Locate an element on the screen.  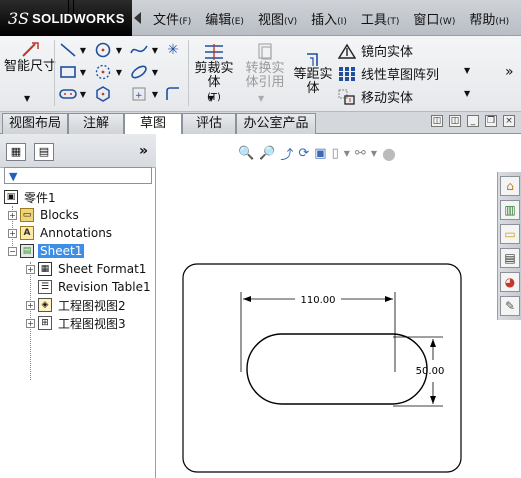
ribbon-separator is located at coordinates (188, 73).